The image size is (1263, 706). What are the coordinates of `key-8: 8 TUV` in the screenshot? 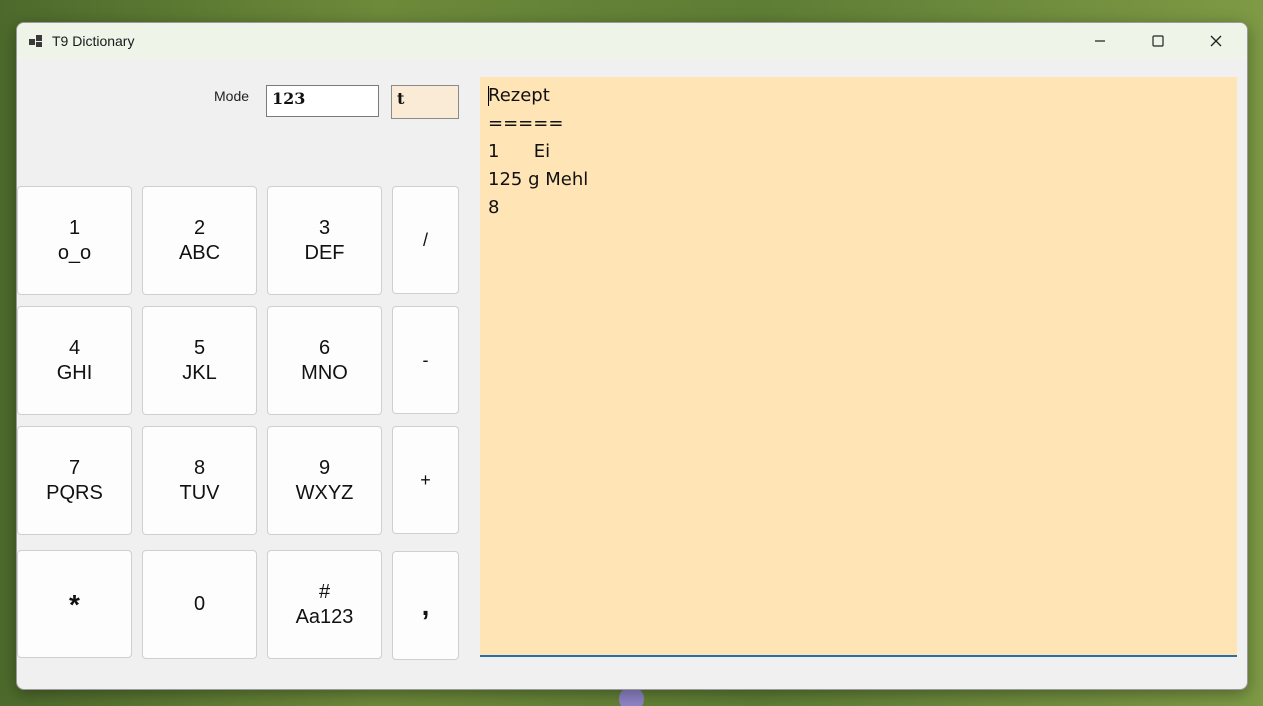 It's located at (199, 480).